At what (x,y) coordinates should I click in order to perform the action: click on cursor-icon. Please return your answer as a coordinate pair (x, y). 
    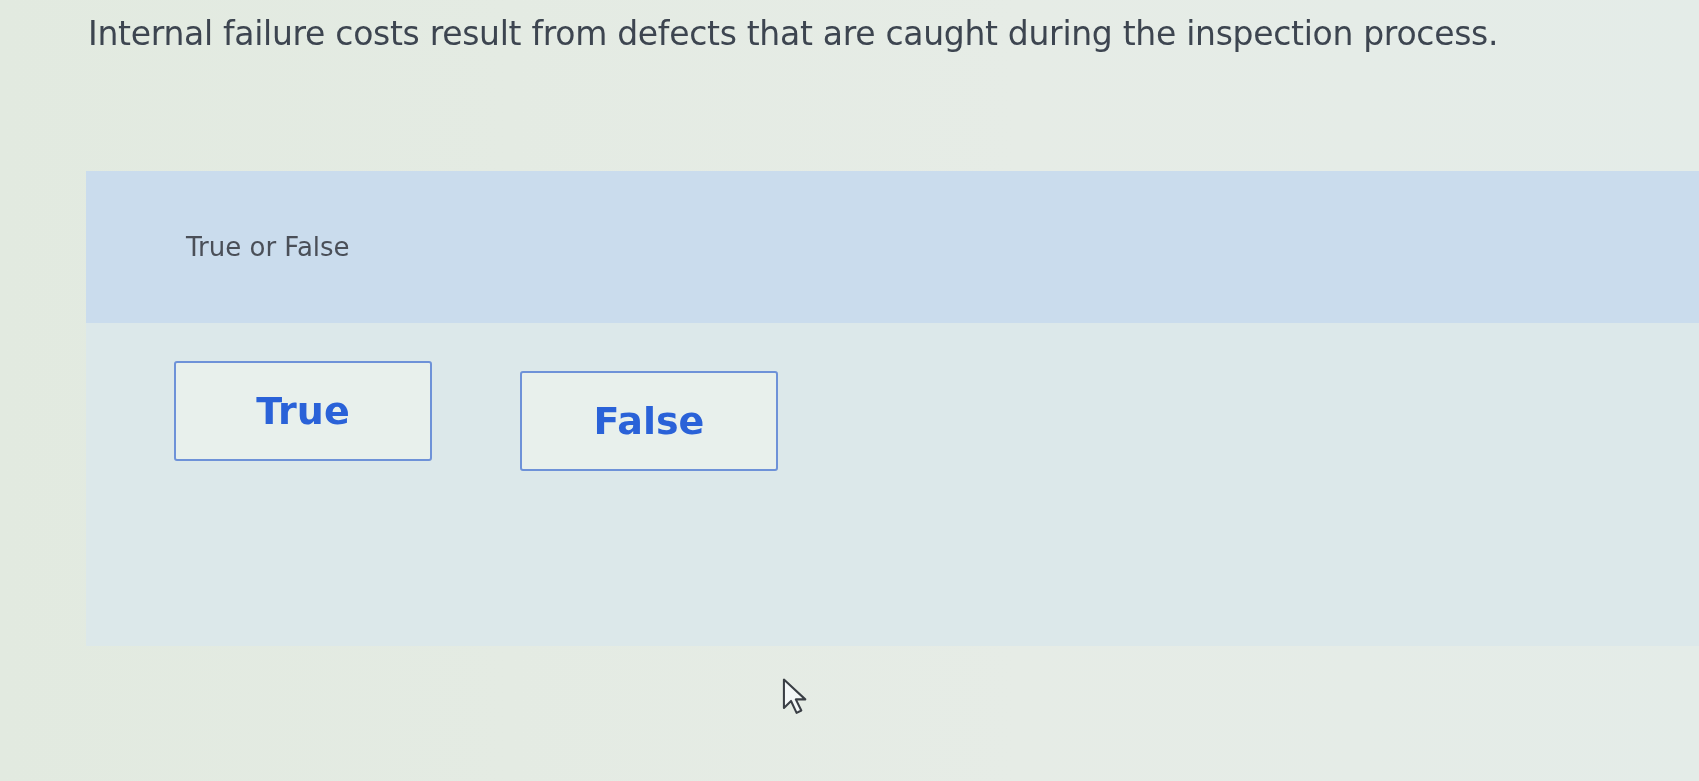
    Looking at the image, I should click on (795, 697).